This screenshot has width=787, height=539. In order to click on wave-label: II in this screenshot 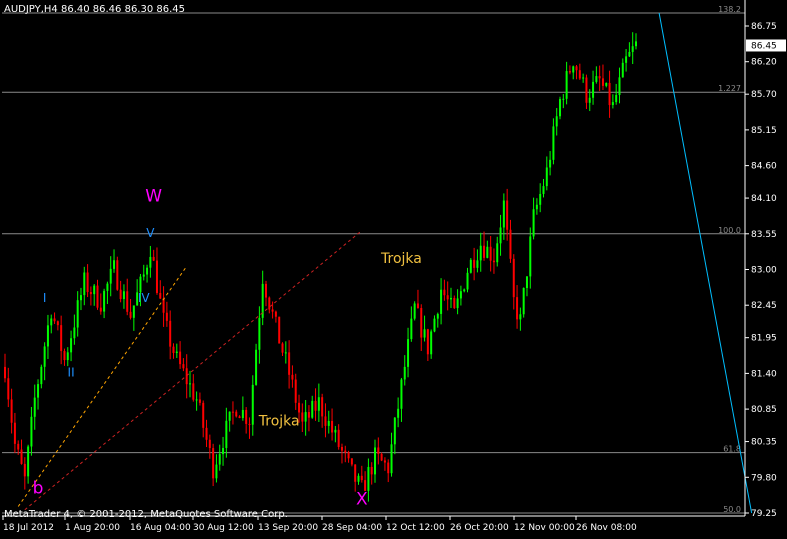, I will do `click(71, 373)`.